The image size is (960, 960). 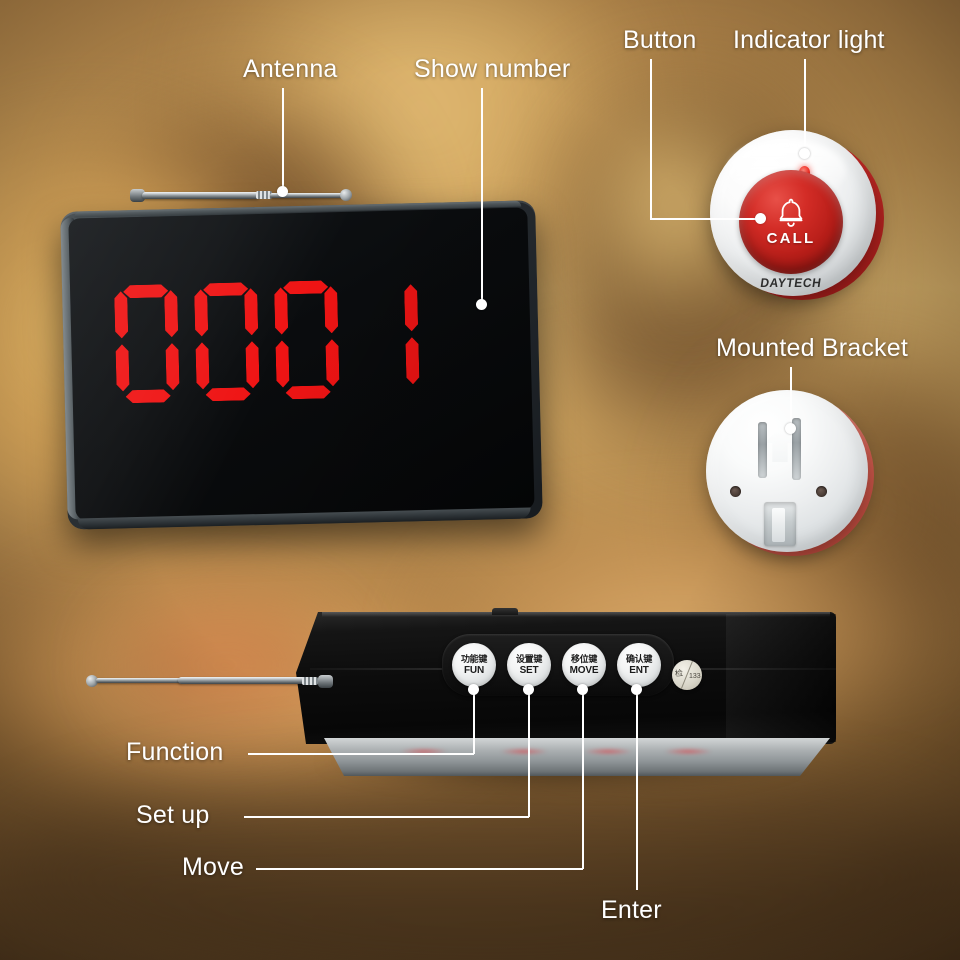 What do you see at coordinates (386, 817) in the screenshot?
I see `leader-line-set-up-horizontal` at bounding box center [386, 817].